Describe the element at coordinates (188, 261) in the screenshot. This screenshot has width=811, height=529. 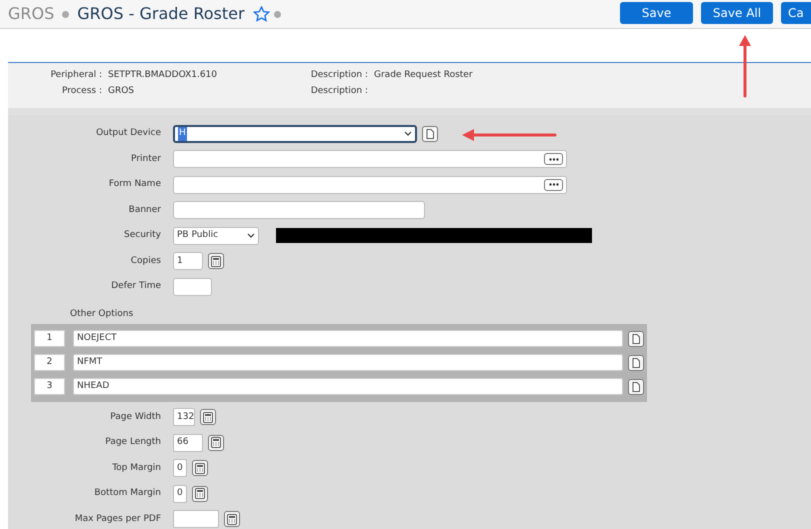
I see `input-field: 1` at that location.